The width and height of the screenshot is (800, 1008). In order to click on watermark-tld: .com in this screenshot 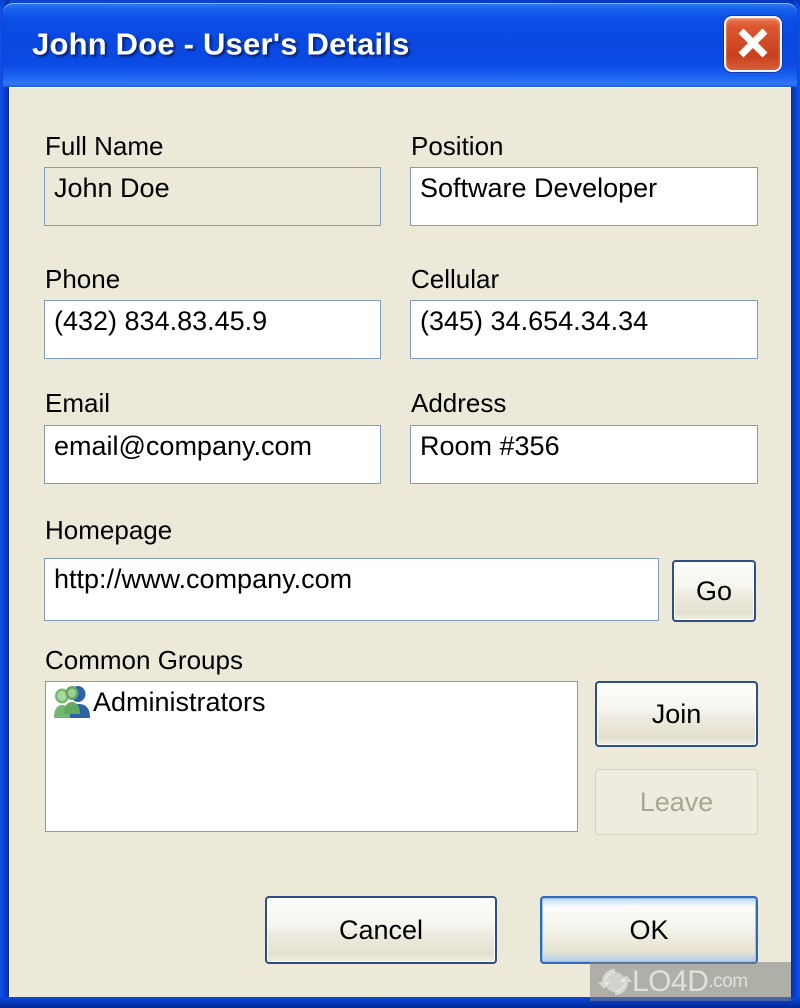, I will do `click(728, 981)`.